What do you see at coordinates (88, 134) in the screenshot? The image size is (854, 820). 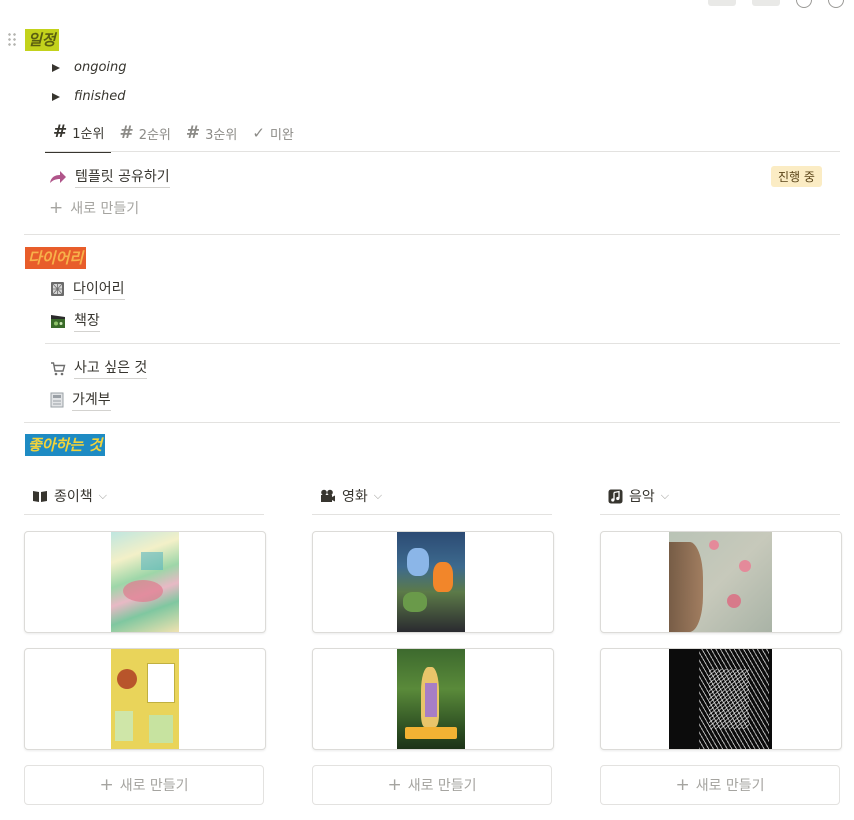 I see `tab-label: 1순위` at bounding box center [88, 134].